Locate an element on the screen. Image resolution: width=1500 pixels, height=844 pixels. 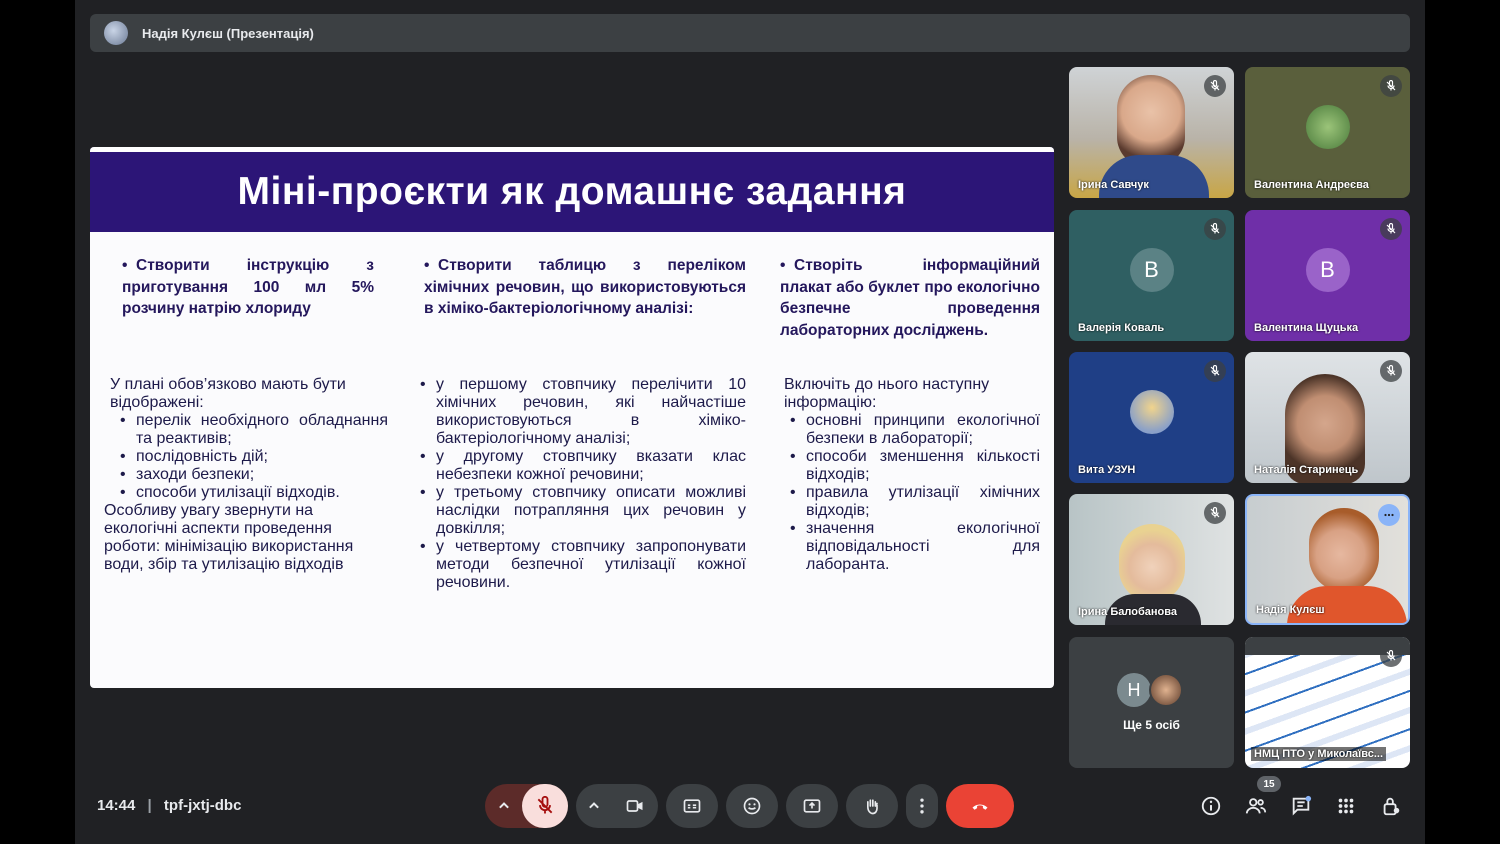
presentation-bar: Надія Кулєш (Презентація) is located at coordinates (750, 33).